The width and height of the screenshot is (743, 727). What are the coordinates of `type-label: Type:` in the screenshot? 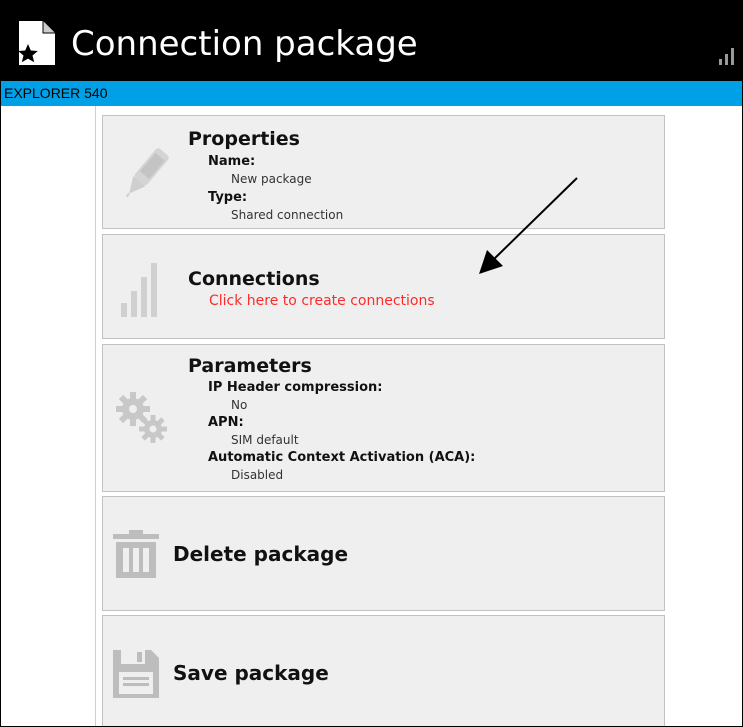 It's located at (228, 197).